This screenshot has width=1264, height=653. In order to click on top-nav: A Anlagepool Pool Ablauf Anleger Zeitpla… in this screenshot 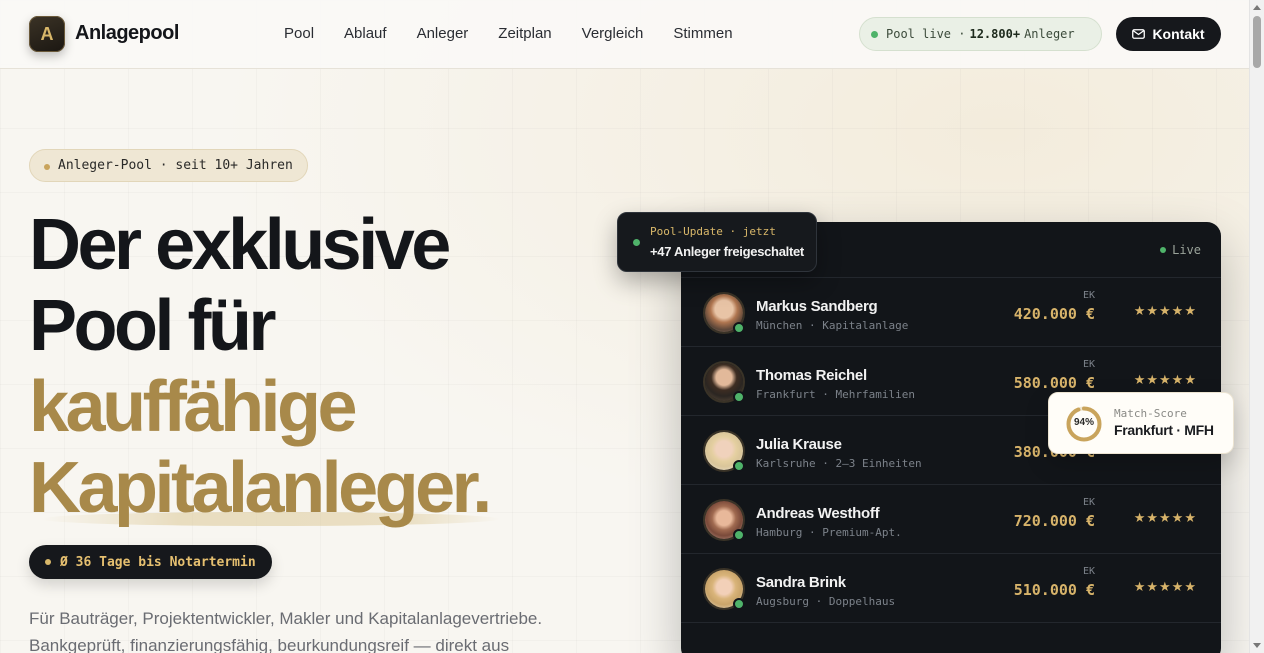, I will do `click(624, 34)`.